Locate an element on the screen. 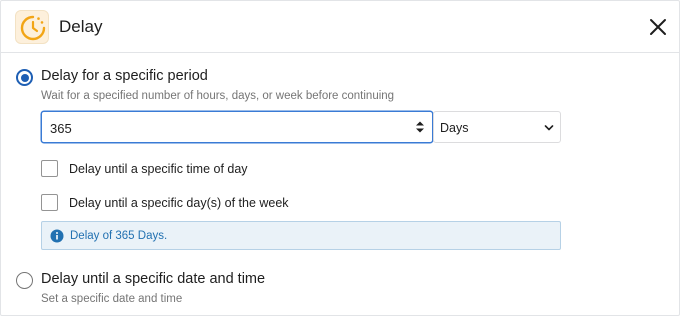 The height and width of the screenshot is (316, 680). info-icon is located at coordinates (57, 236).